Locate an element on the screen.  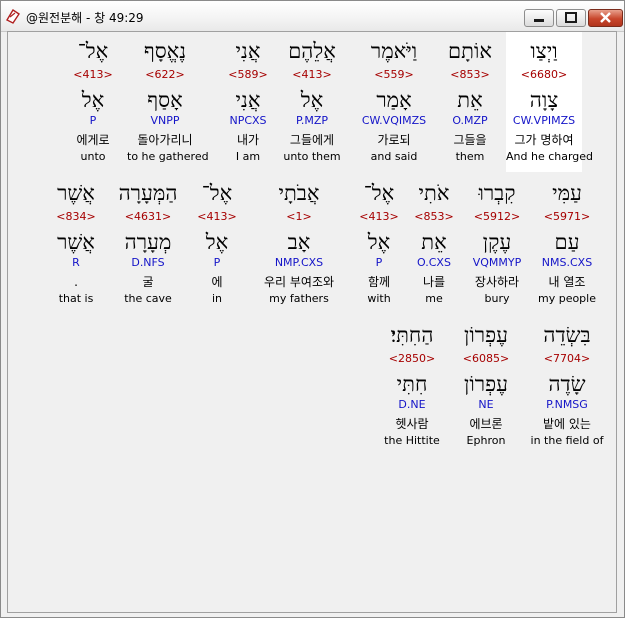
lexical-form: עֶפְרוֹן is located at coordinates (486, 384).